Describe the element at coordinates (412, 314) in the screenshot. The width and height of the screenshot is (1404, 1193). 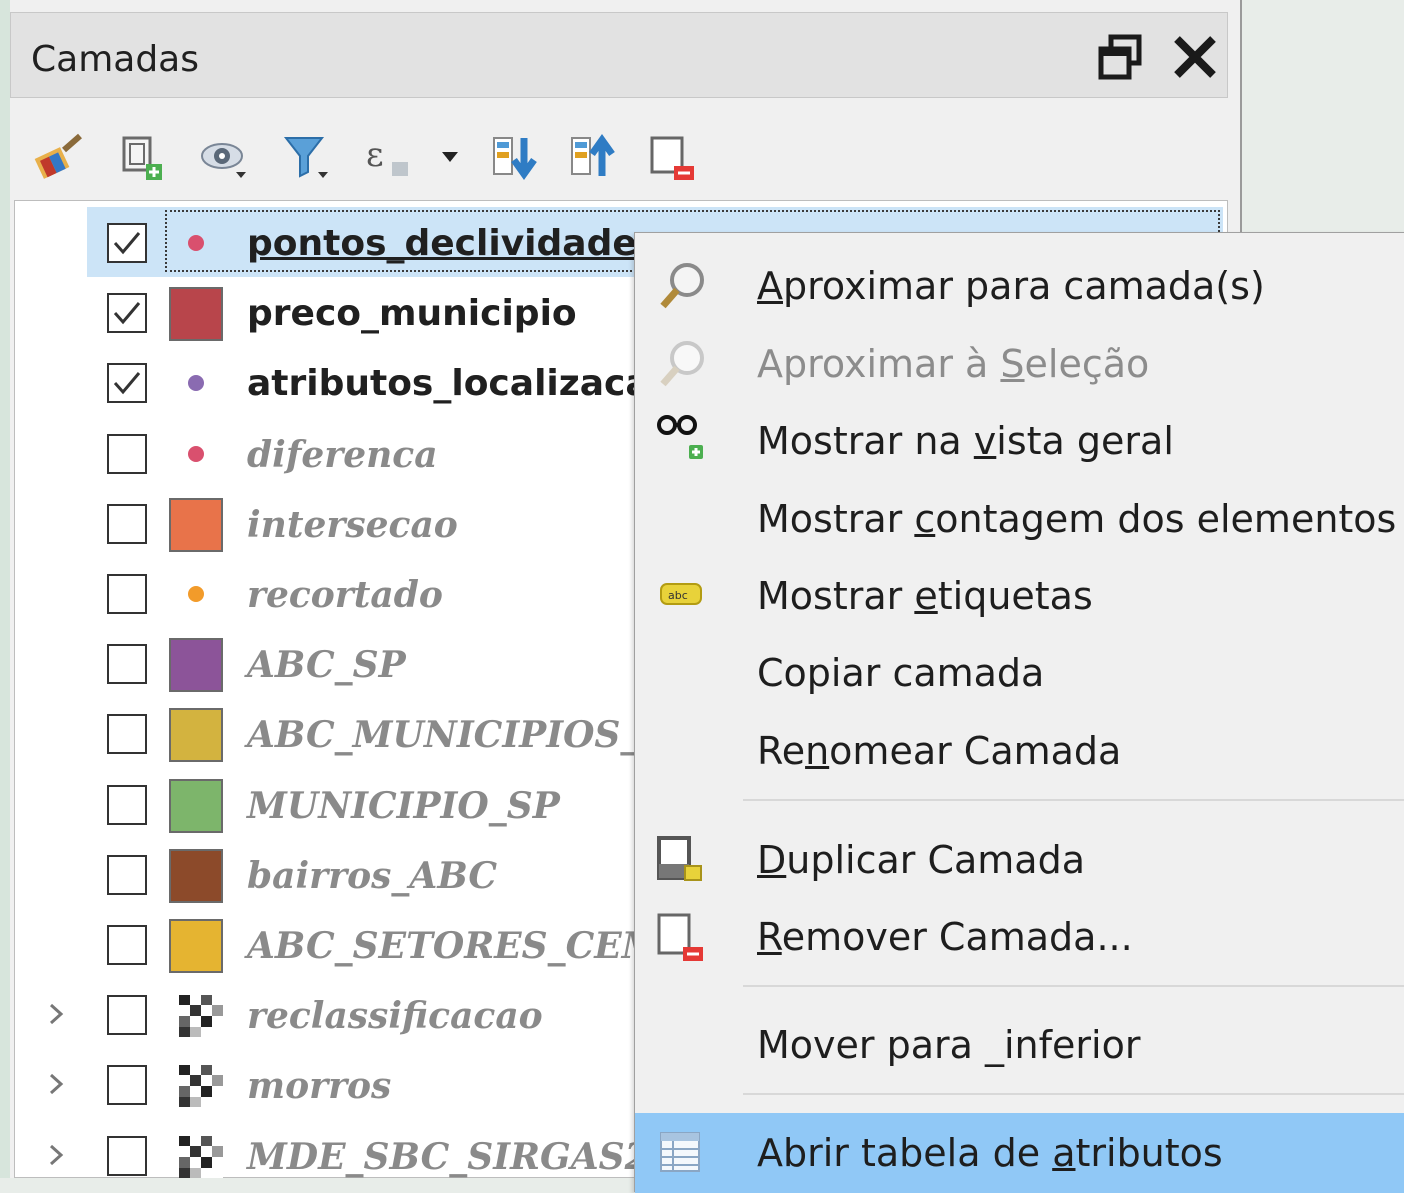
I see `layer-name: preco_municipio` at that location.